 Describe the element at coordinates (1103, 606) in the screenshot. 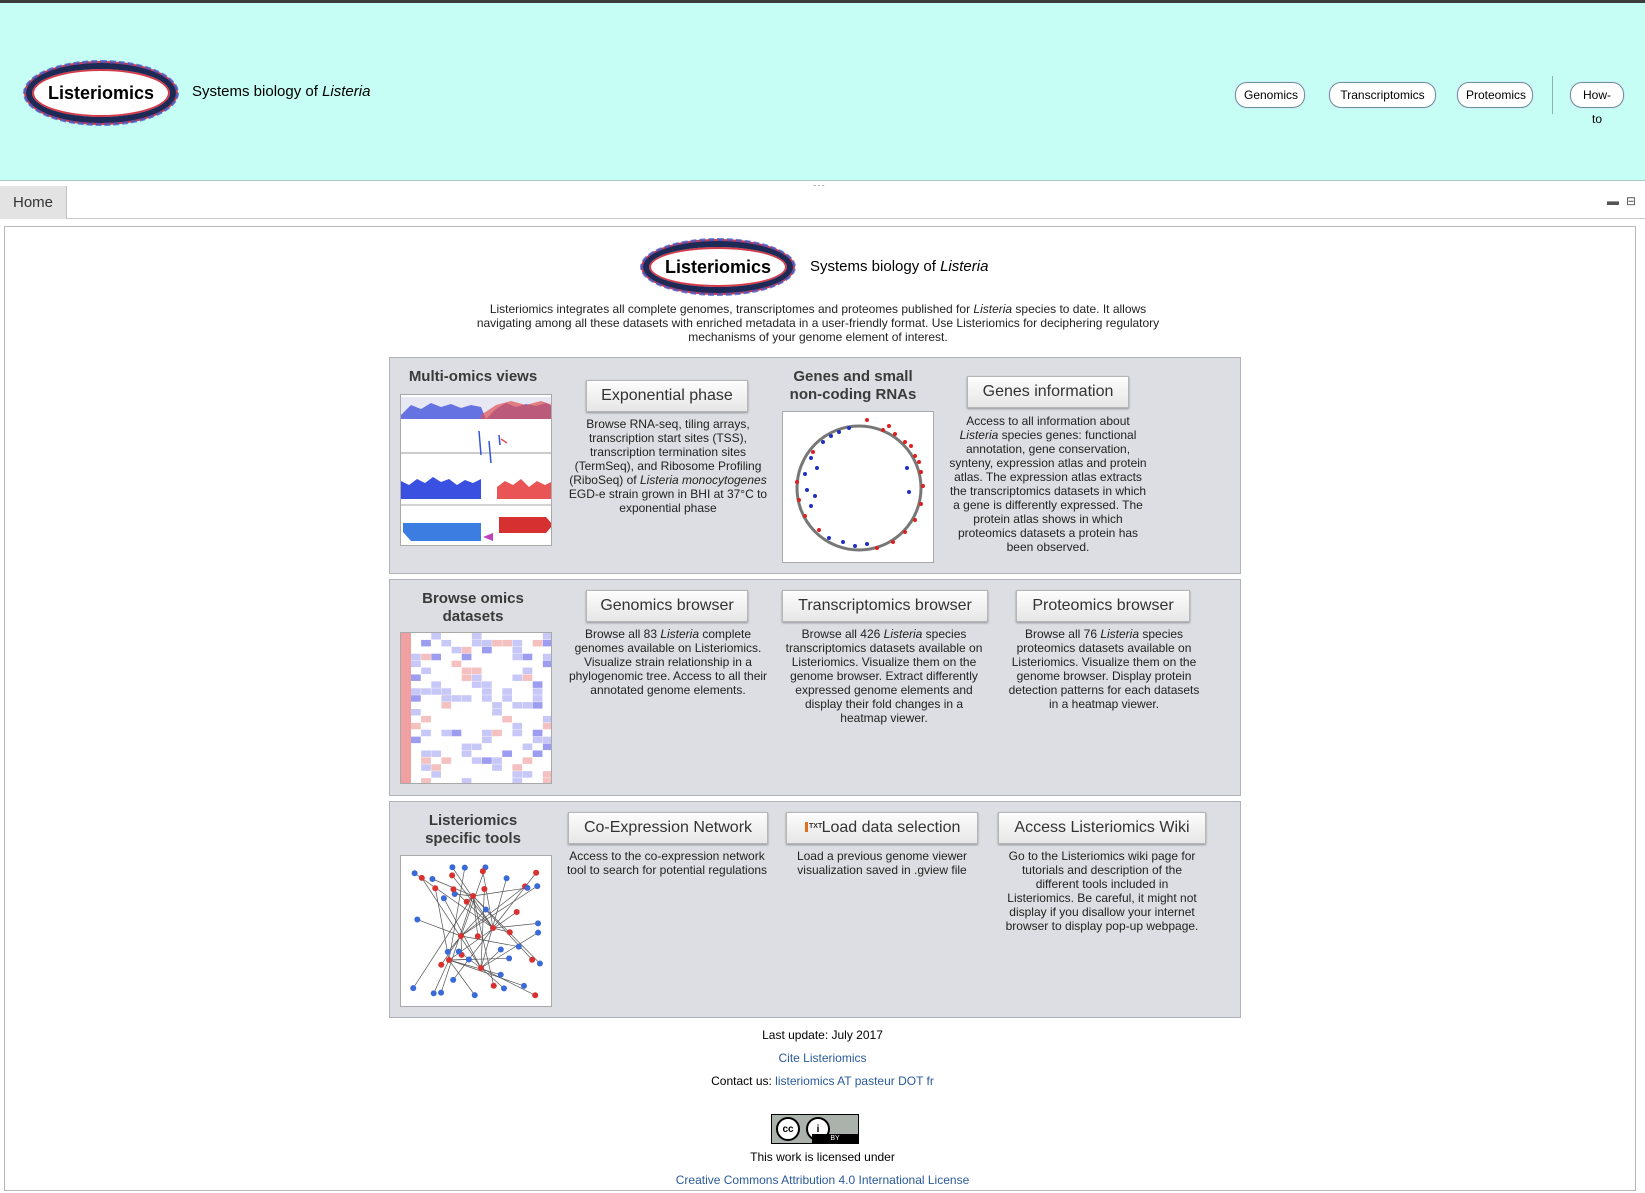

I see `proteomics-browser-button: Proteomics browser` at that location.